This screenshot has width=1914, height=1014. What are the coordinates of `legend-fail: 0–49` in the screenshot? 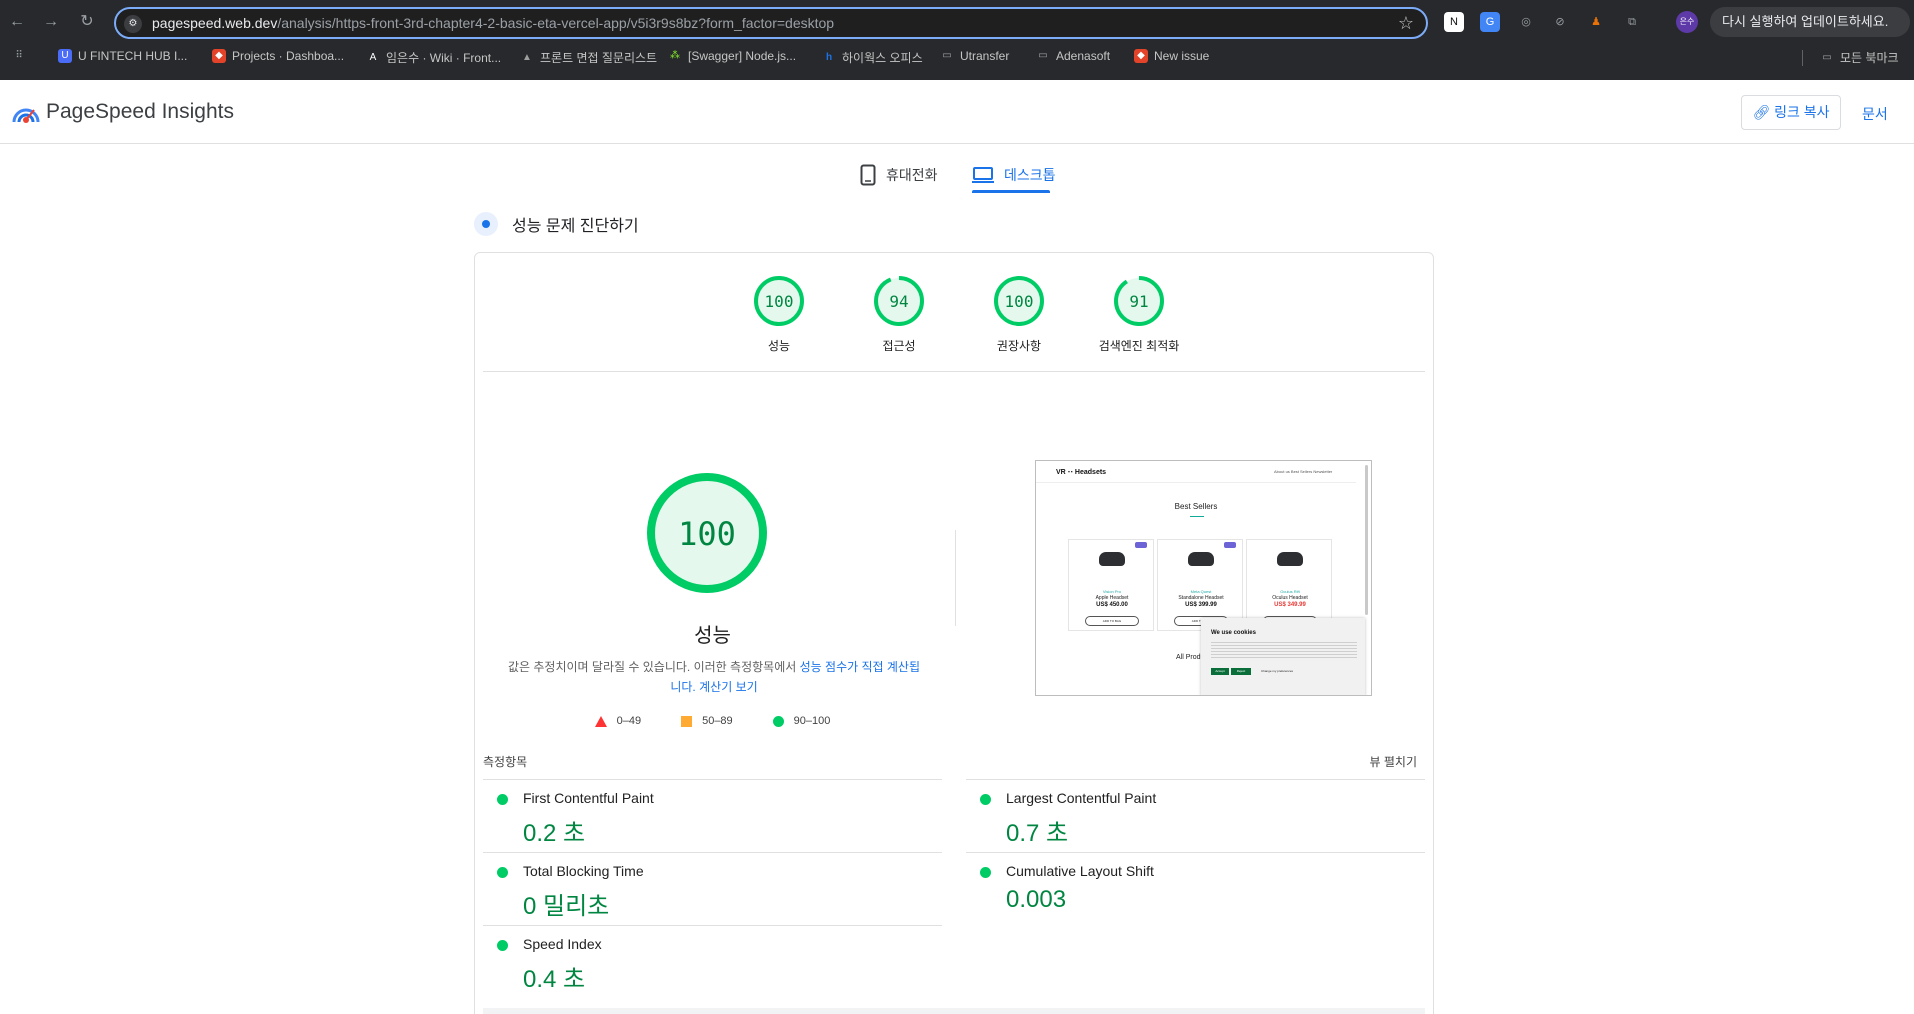 It's located at (617, 721).